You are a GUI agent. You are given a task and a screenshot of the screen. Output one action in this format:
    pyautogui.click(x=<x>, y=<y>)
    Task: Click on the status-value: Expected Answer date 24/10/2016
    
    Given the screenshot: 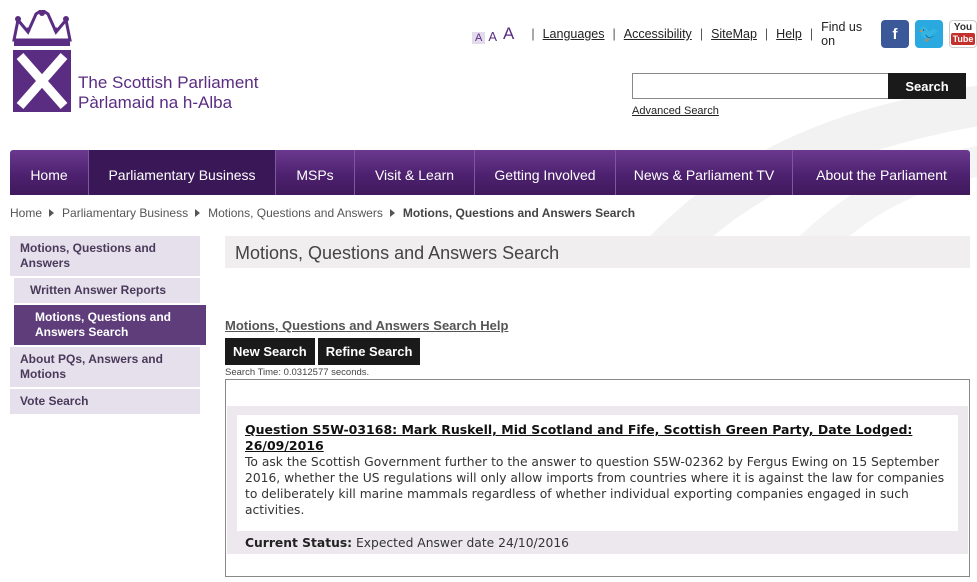 What is the action you would take?
    pyautogui.click(x=462, y=543)
    